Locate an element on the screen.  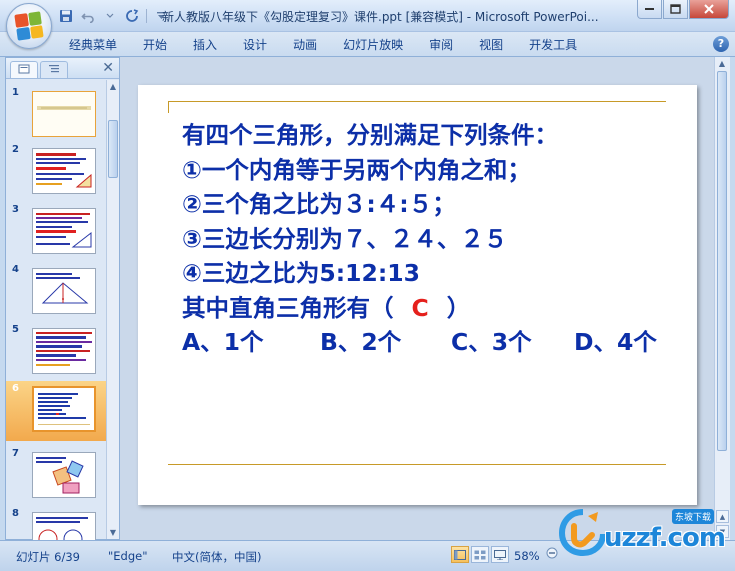
thumbnail-list: 1 2 3 4 5 6 7 8 is located at coordinates (56, 310).